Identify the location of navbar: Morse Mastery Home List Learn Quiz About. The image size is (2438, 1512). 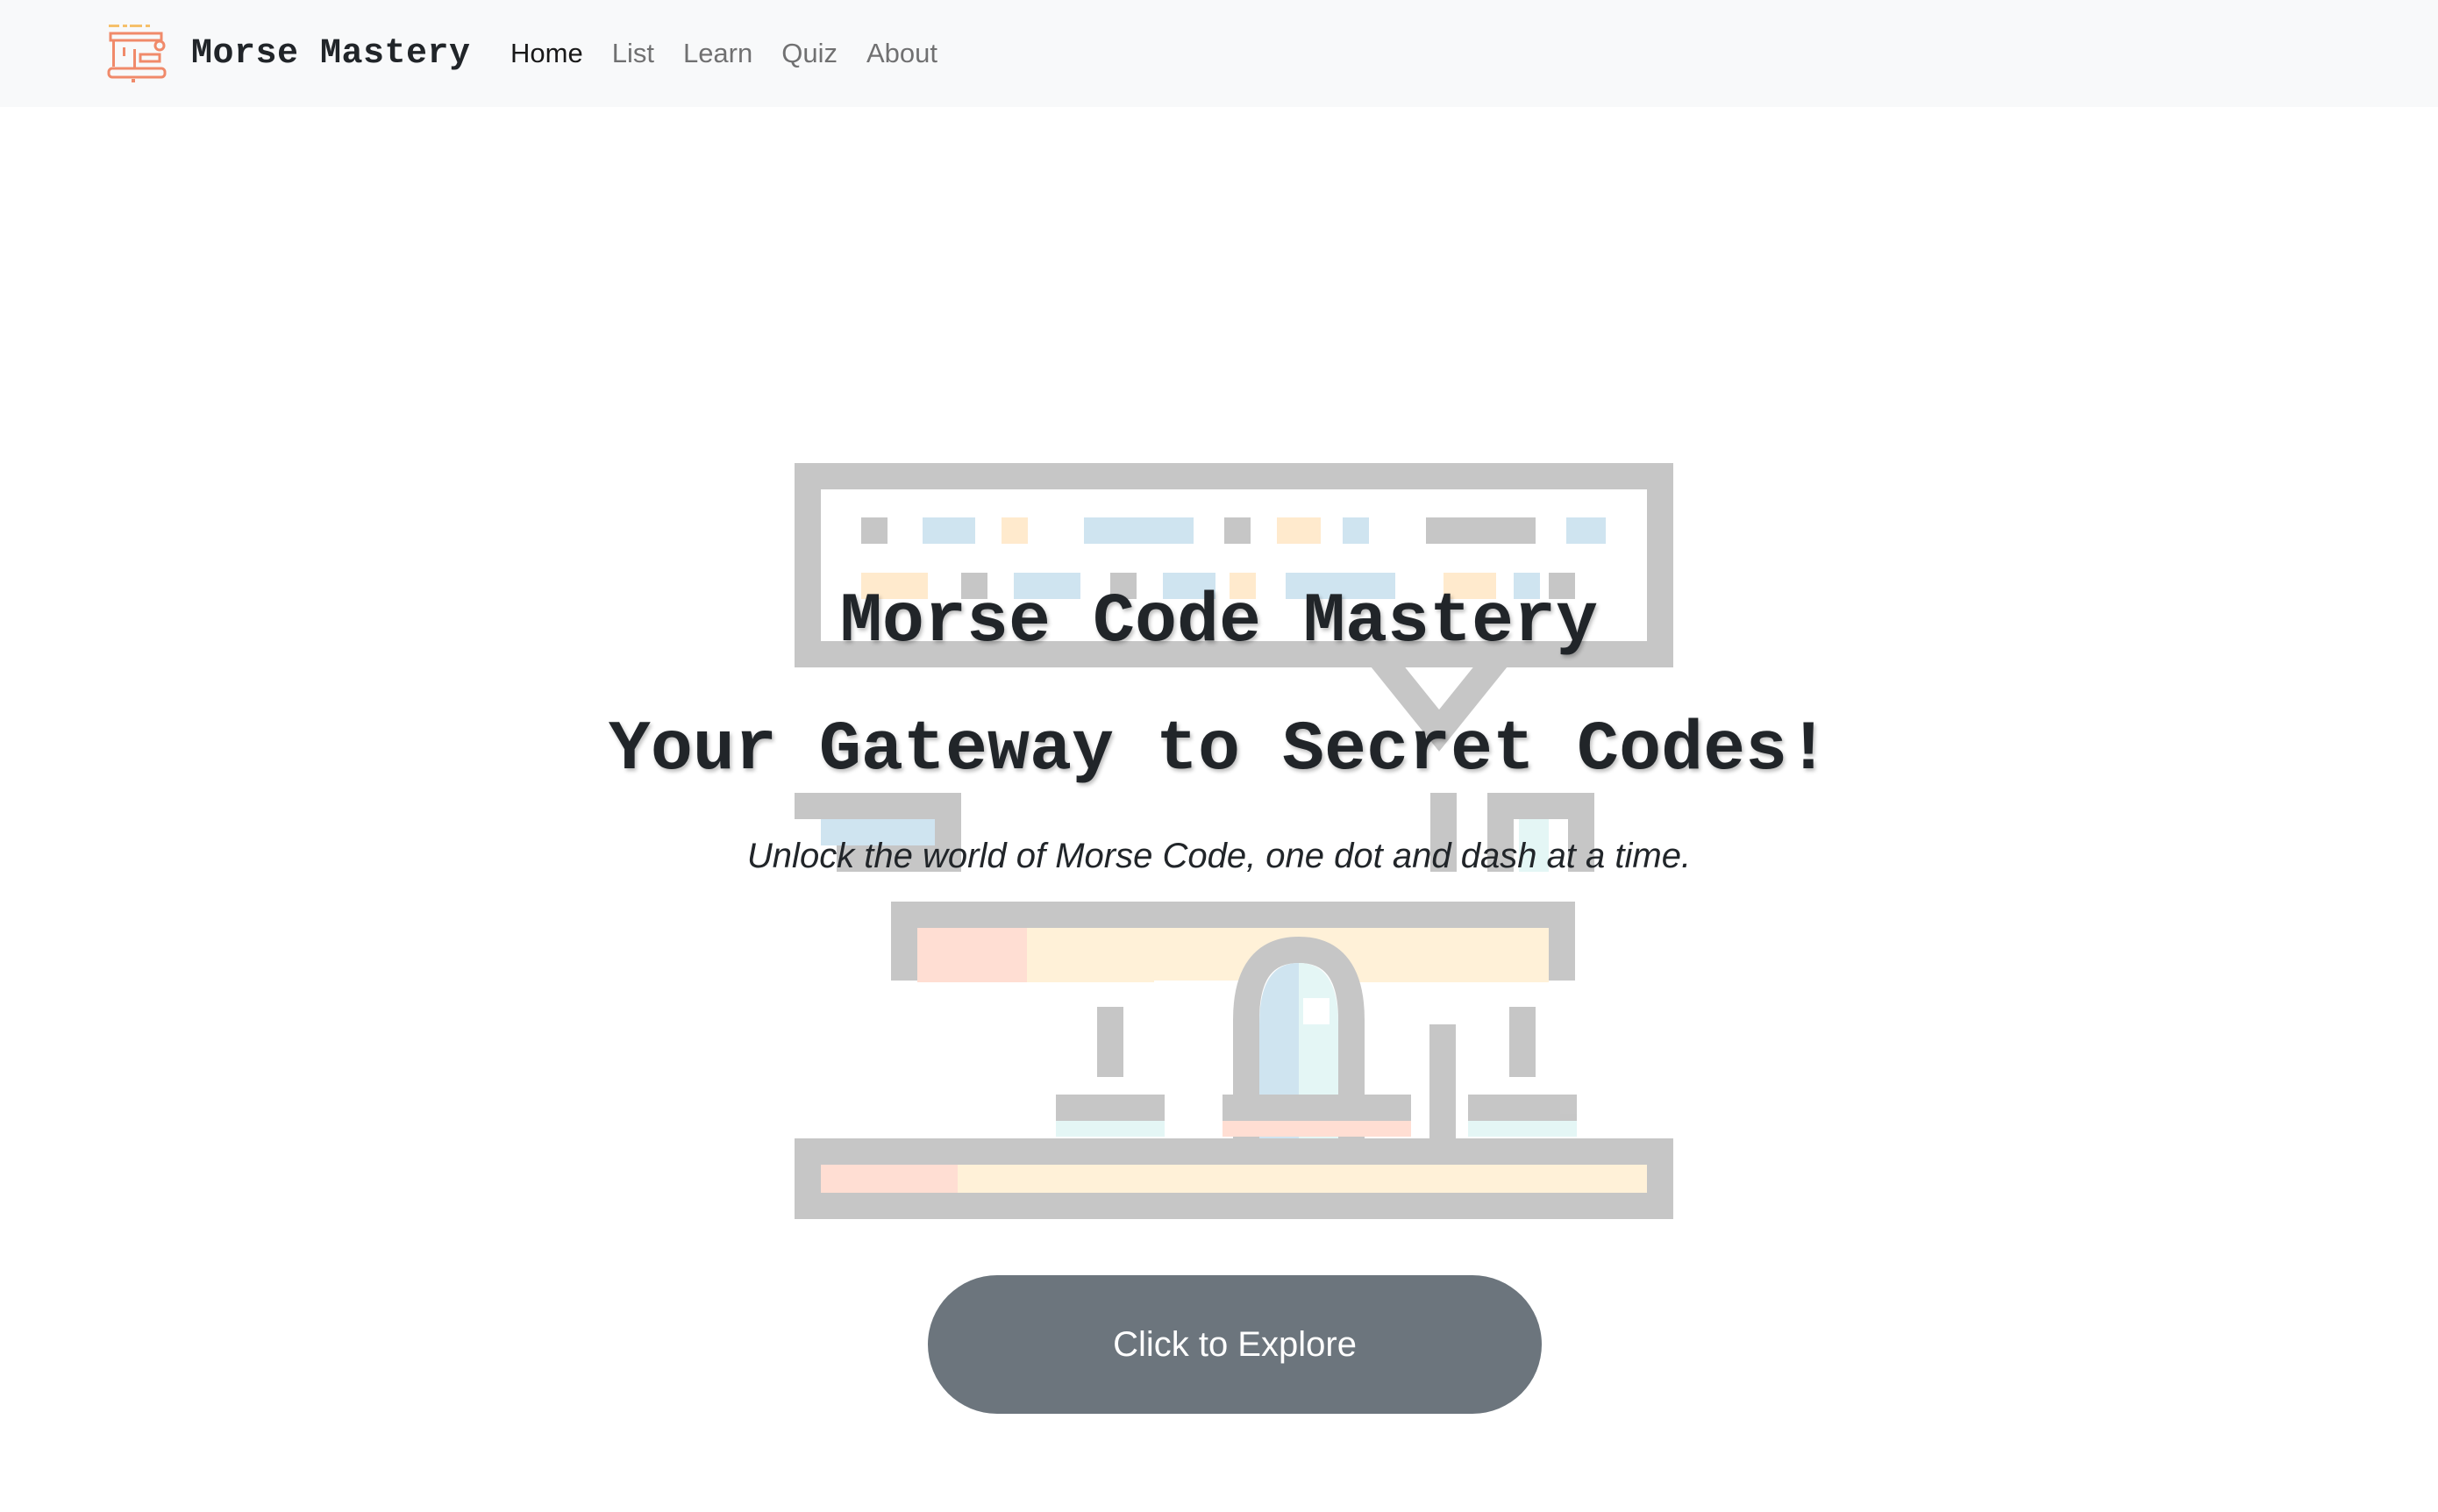
(1219, 53).